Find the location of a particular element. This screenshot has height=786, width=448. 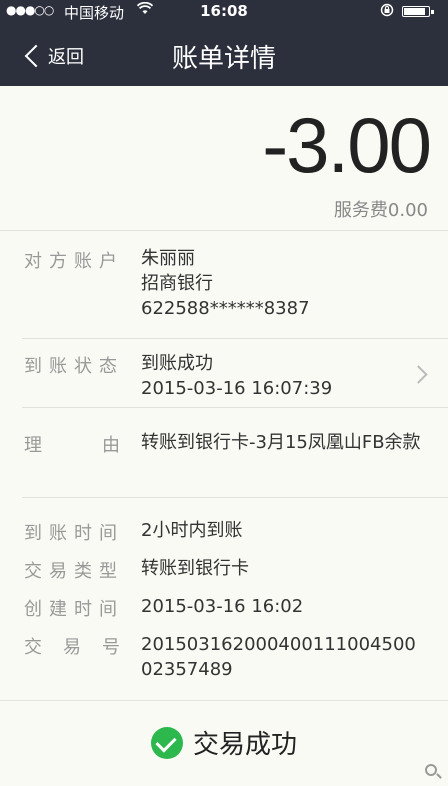

counterparty-name: 朱丽丽 is located at coordinates (168, 258).